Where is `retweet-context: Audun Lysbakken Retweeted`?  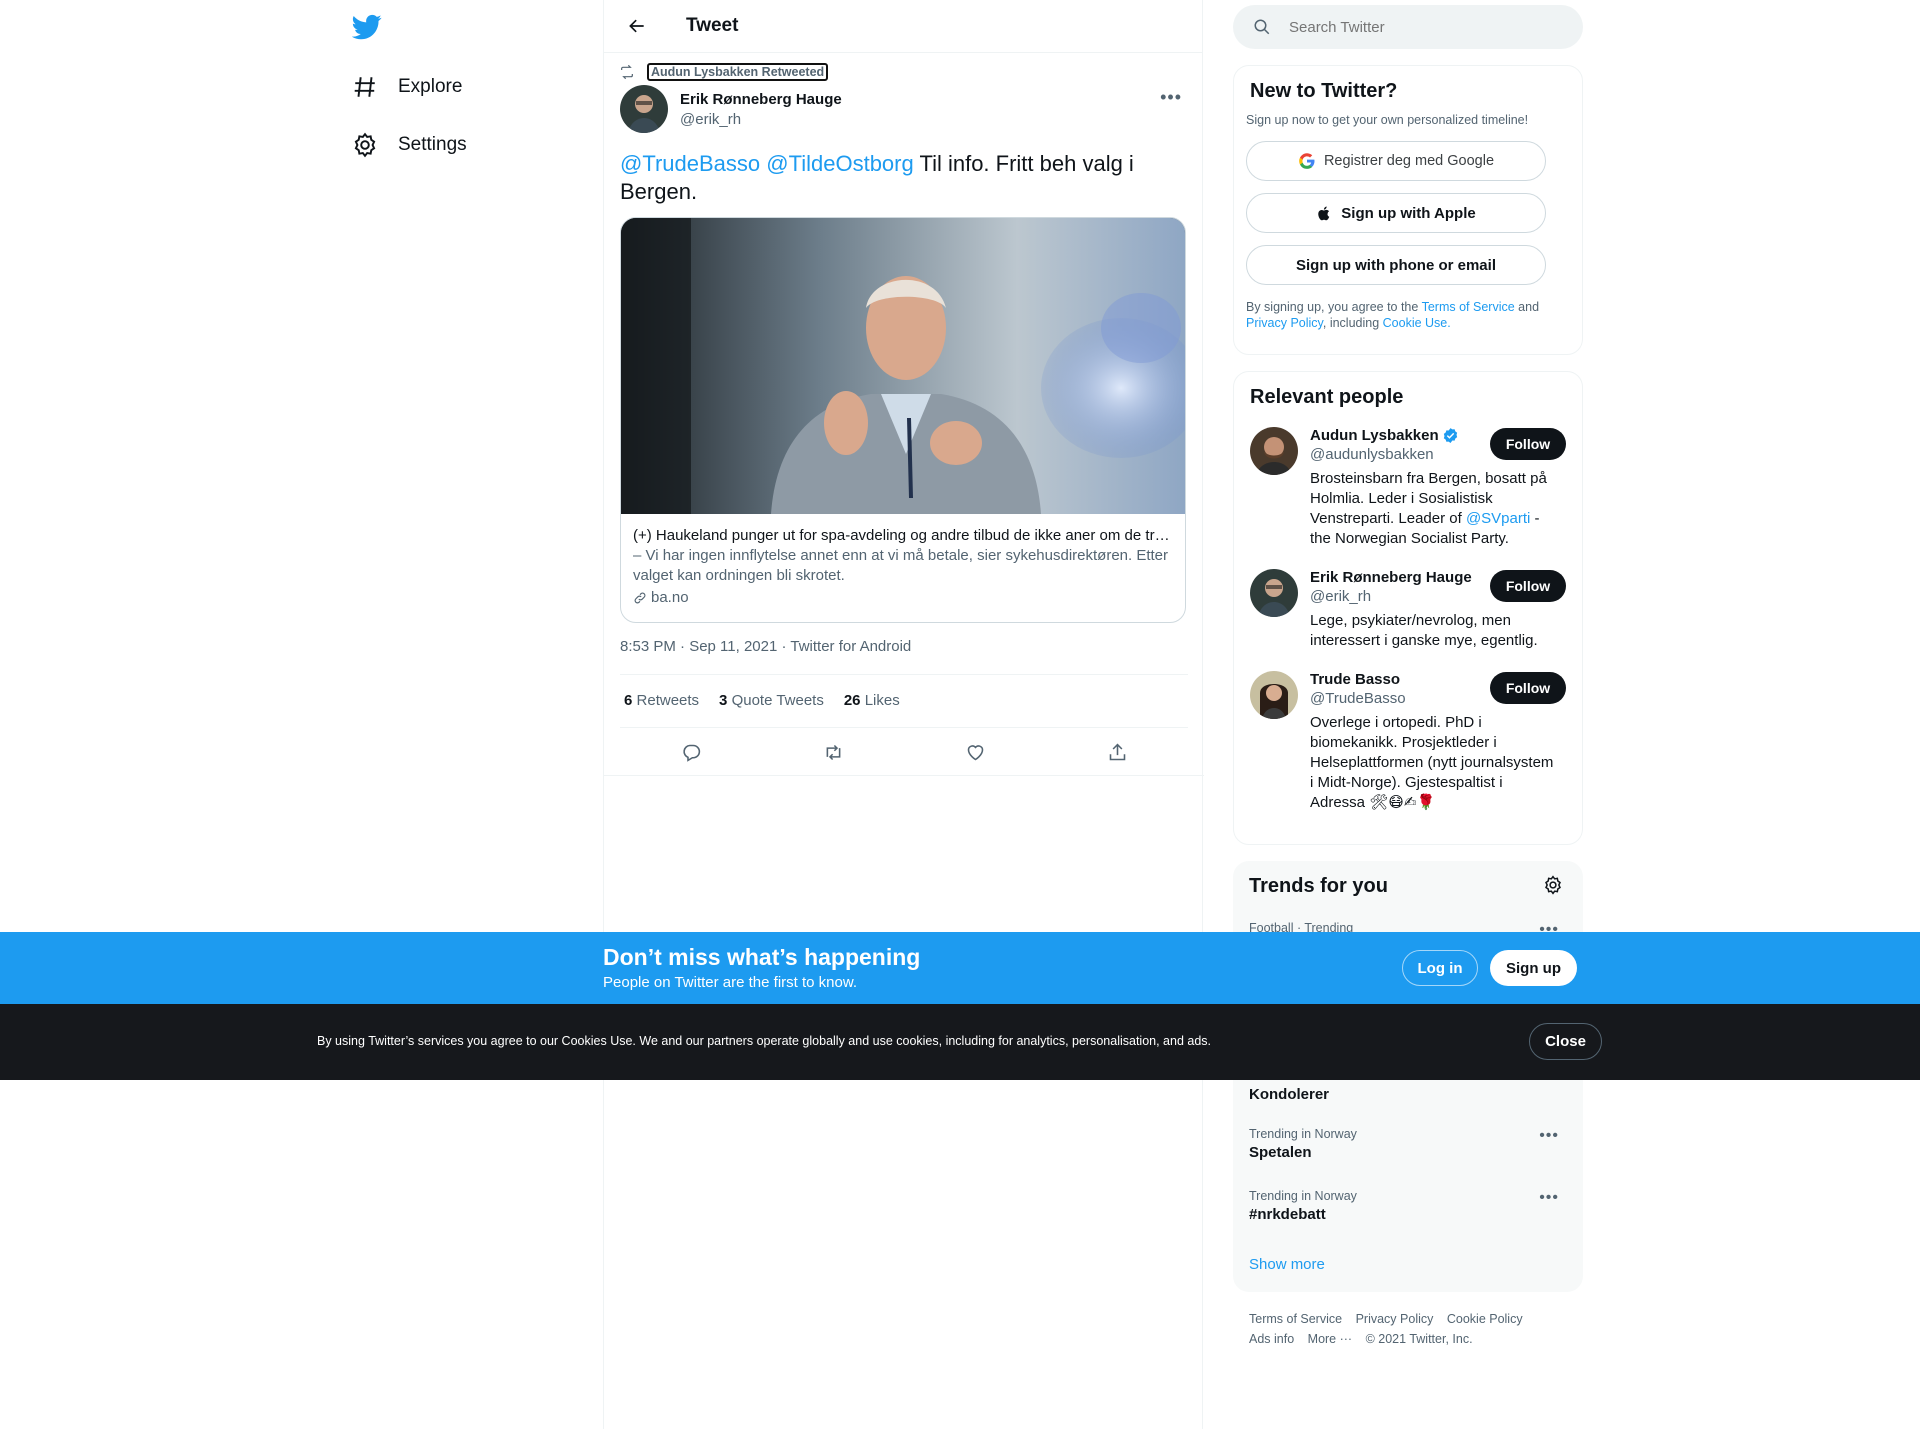
retweet-context: Audun Lysbakken Retweeted is located at coordinates (724, 72).